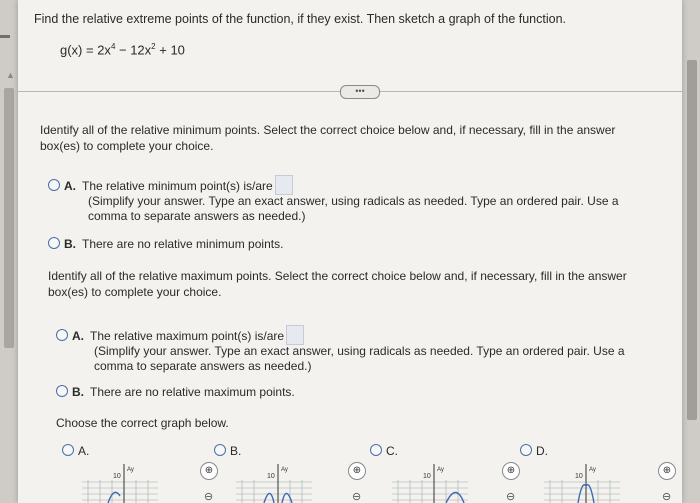 The height and width of the screenshot is (503, 700). I want to click on graph-thumbnail-a: Ay 10, so click(120, 482).